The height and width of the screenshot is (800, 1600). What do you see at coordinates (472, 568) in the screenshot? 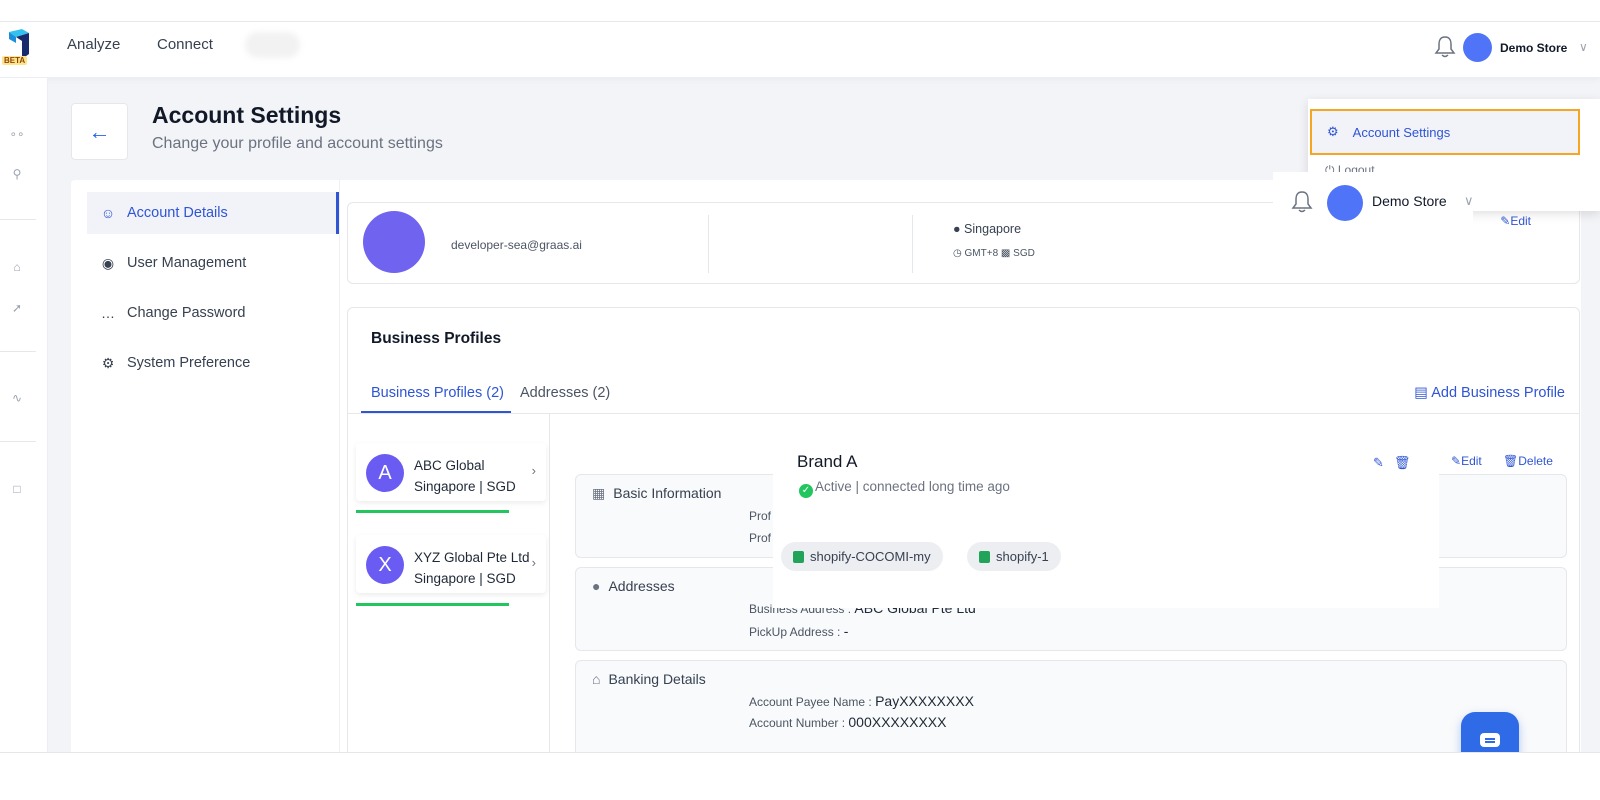
I see `profile-name: XYZ Global Pte Ltd Singapore | SGD` at bounding box center [472, 568].